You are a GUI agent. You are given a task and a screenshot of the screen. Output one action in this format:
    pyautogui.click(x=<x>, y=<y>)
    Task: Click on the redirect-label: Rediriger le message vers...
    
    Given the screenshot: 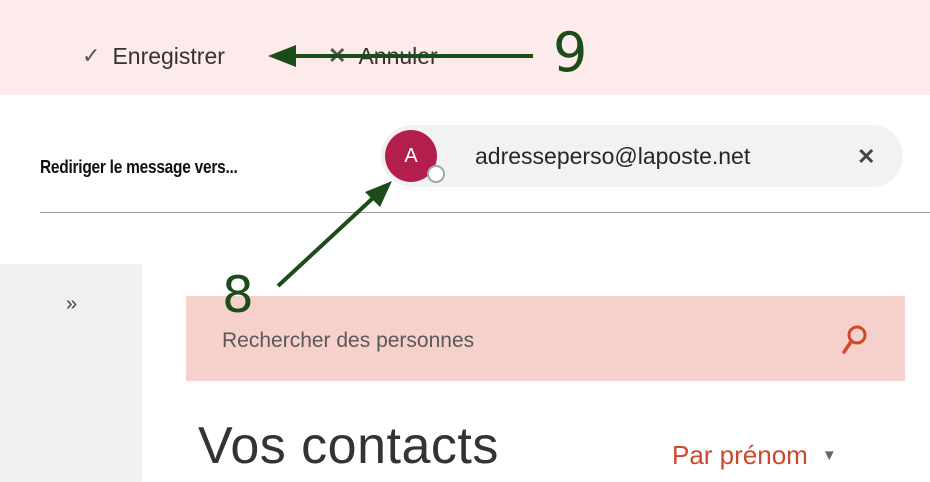 What is the action you would take?
    pyautogui.click(x=139, y=167)
    